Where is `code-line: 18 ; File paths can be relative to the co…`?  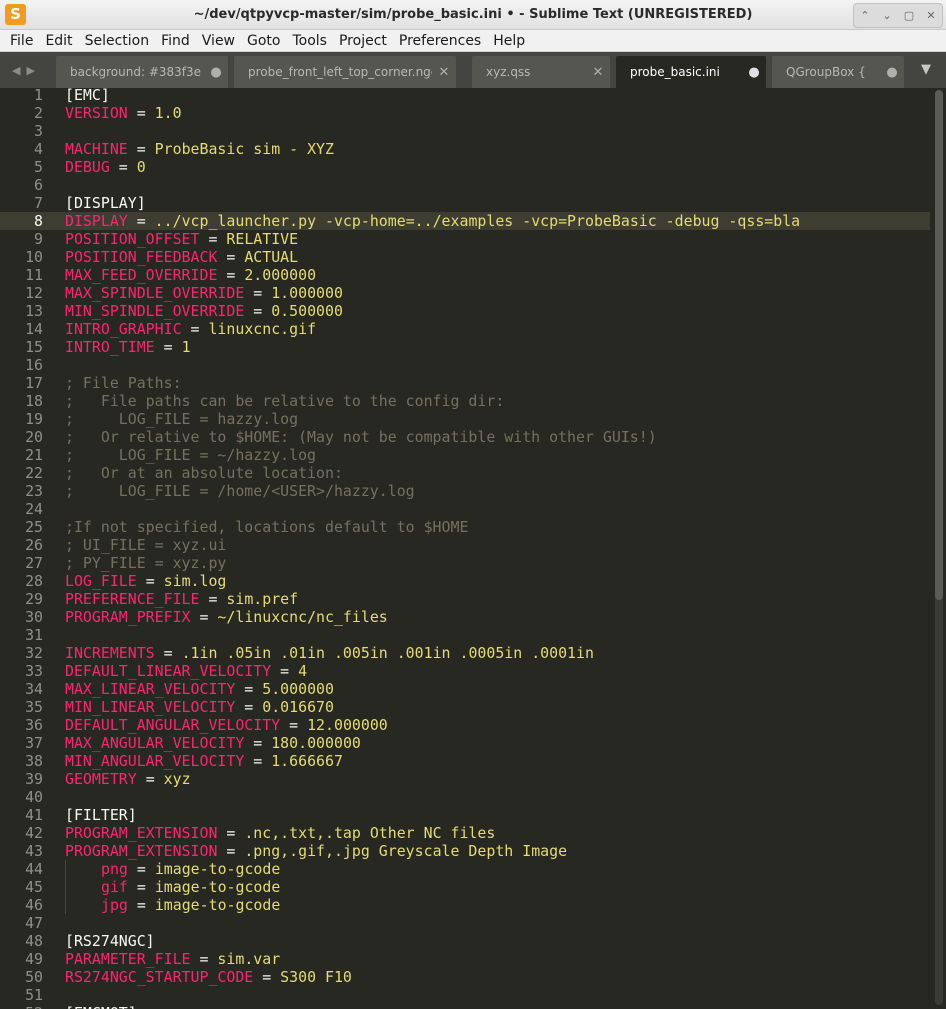
code-line: 18 ; File paths can be relative to the co… is located at coordinates (465, 401).